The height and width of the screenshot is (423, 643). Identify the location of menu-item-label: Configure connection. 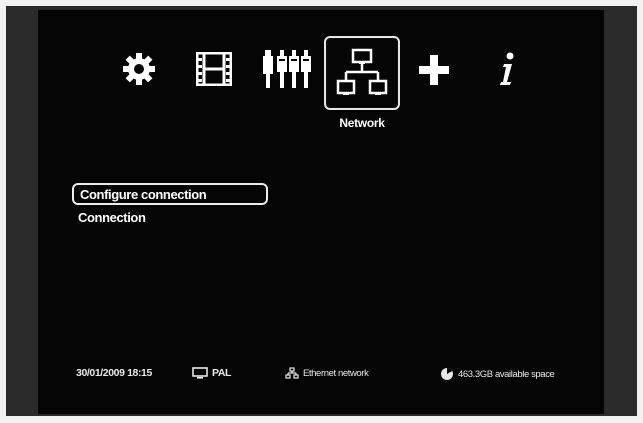
(143, 194).